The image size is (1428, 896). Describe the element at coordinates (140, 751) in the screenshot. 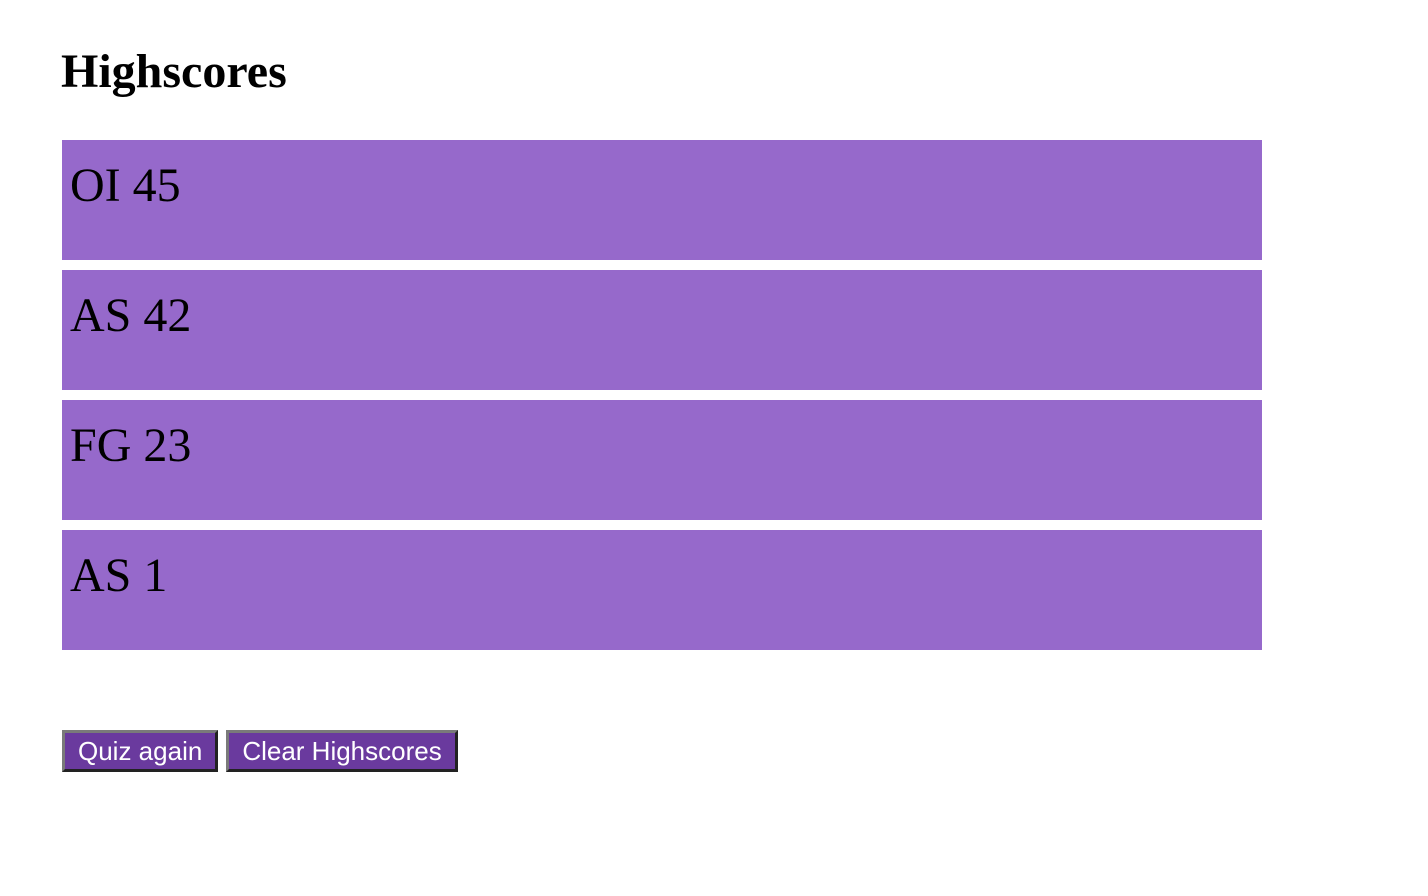

I see `quiz-again-button: Quiz again` at that location.